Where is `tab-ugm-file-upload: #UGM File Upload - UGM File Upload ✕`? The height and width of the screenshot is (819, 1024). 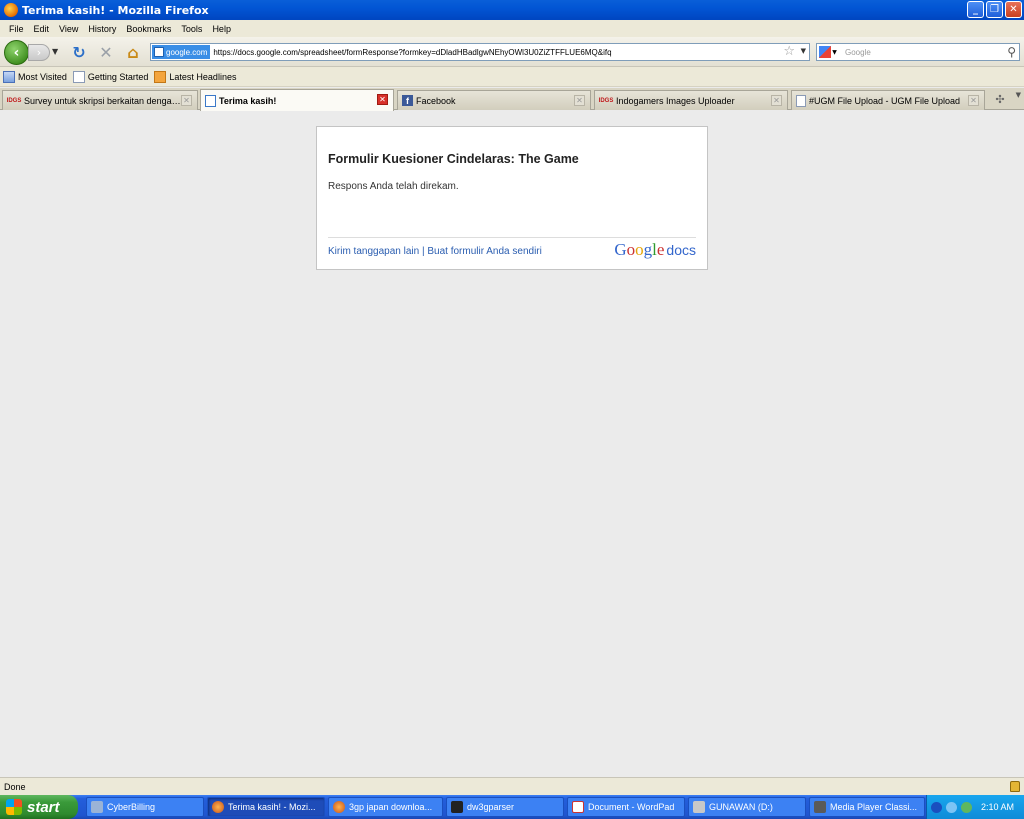 tab-ugm-file-upload: #UGM File Upload - UGM File Upload ✕ is located at coordinates (888, 100).